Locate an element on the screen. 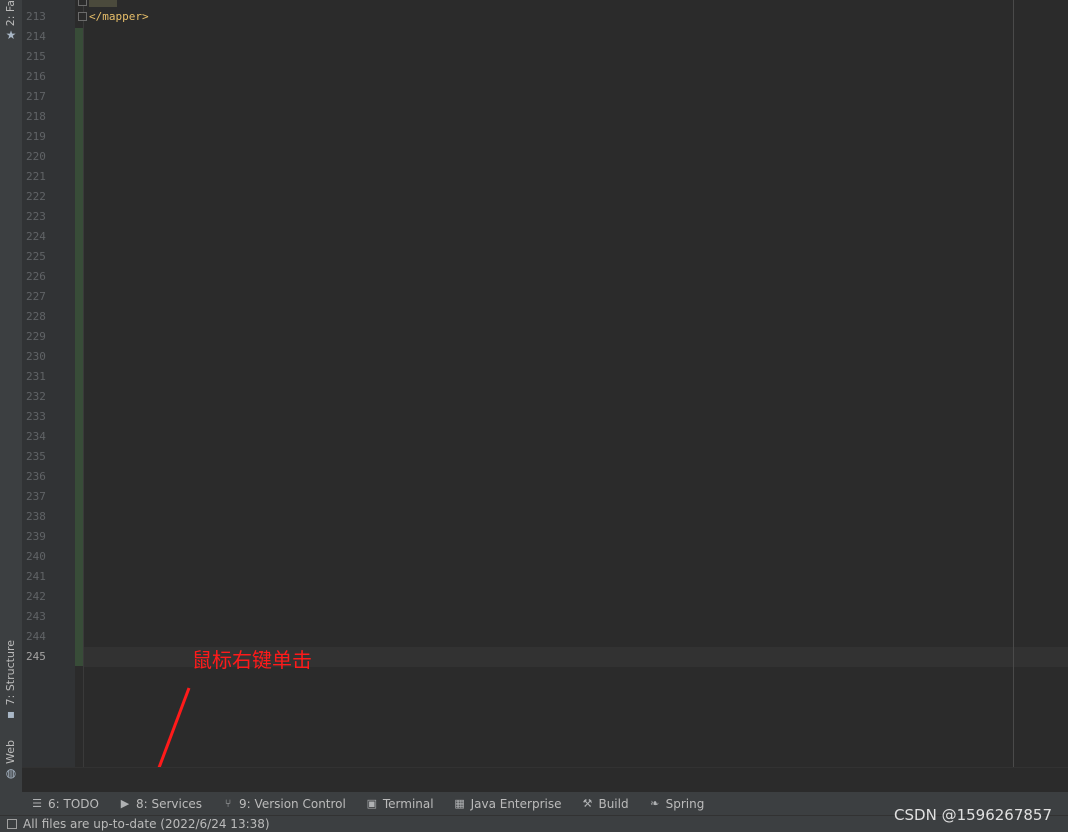 This screenshot has height=832, width=1068. spring-label: Spring is located at coordinates (685, 803).